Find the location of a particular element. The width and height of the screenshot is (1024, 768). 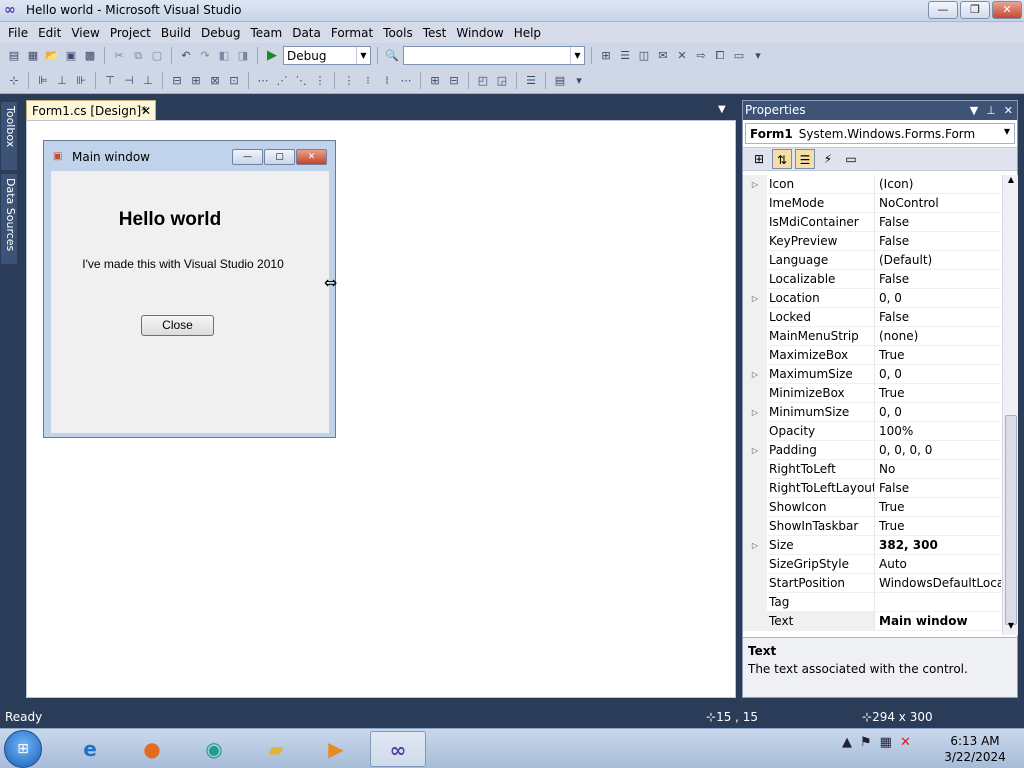

property-value: 382, 300 is located at coordinates (938, 545).